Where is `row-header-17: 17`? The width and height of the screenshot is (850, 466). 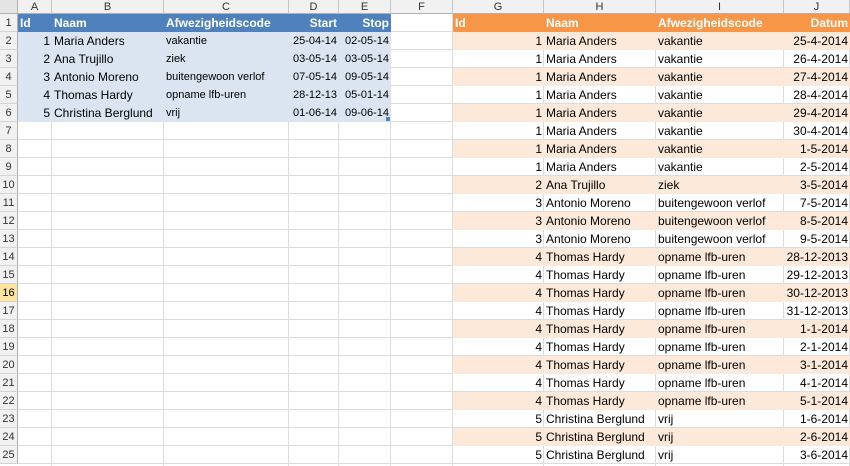
row-header-17: 17 is located at coordinates (9, 311).